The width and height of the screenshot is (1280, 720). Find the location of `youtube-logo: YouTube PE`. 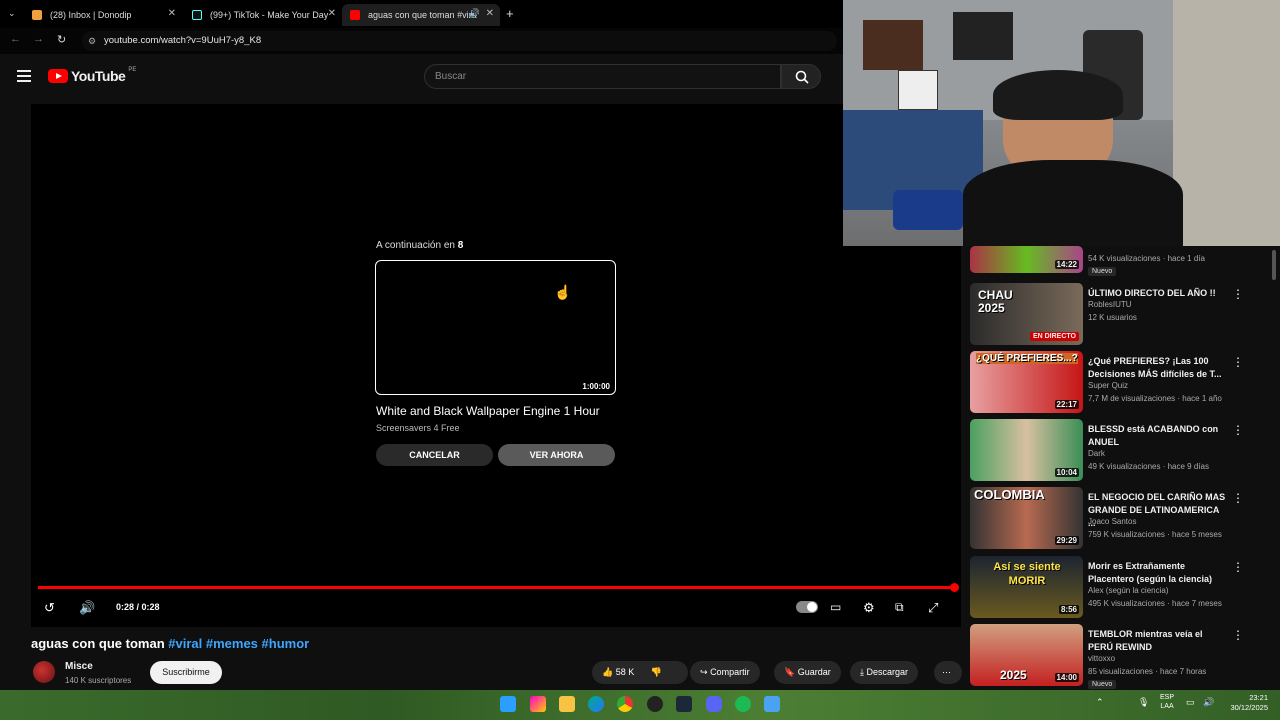

youtube-logo: YouTube PE is located at coordinates (92, 75).